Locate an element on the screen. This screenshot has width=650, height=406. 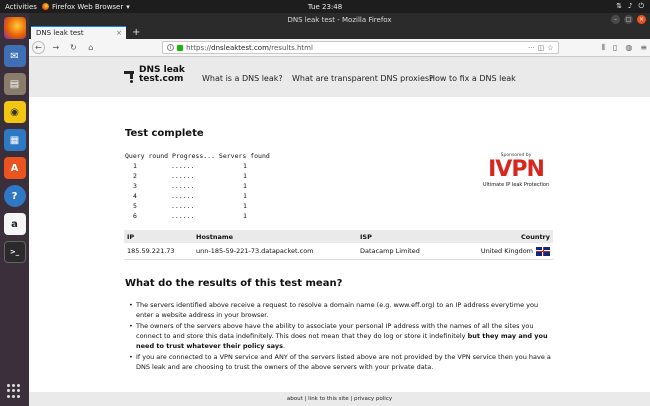
logo-line-2: test.com is located at coordinates (161, 79).